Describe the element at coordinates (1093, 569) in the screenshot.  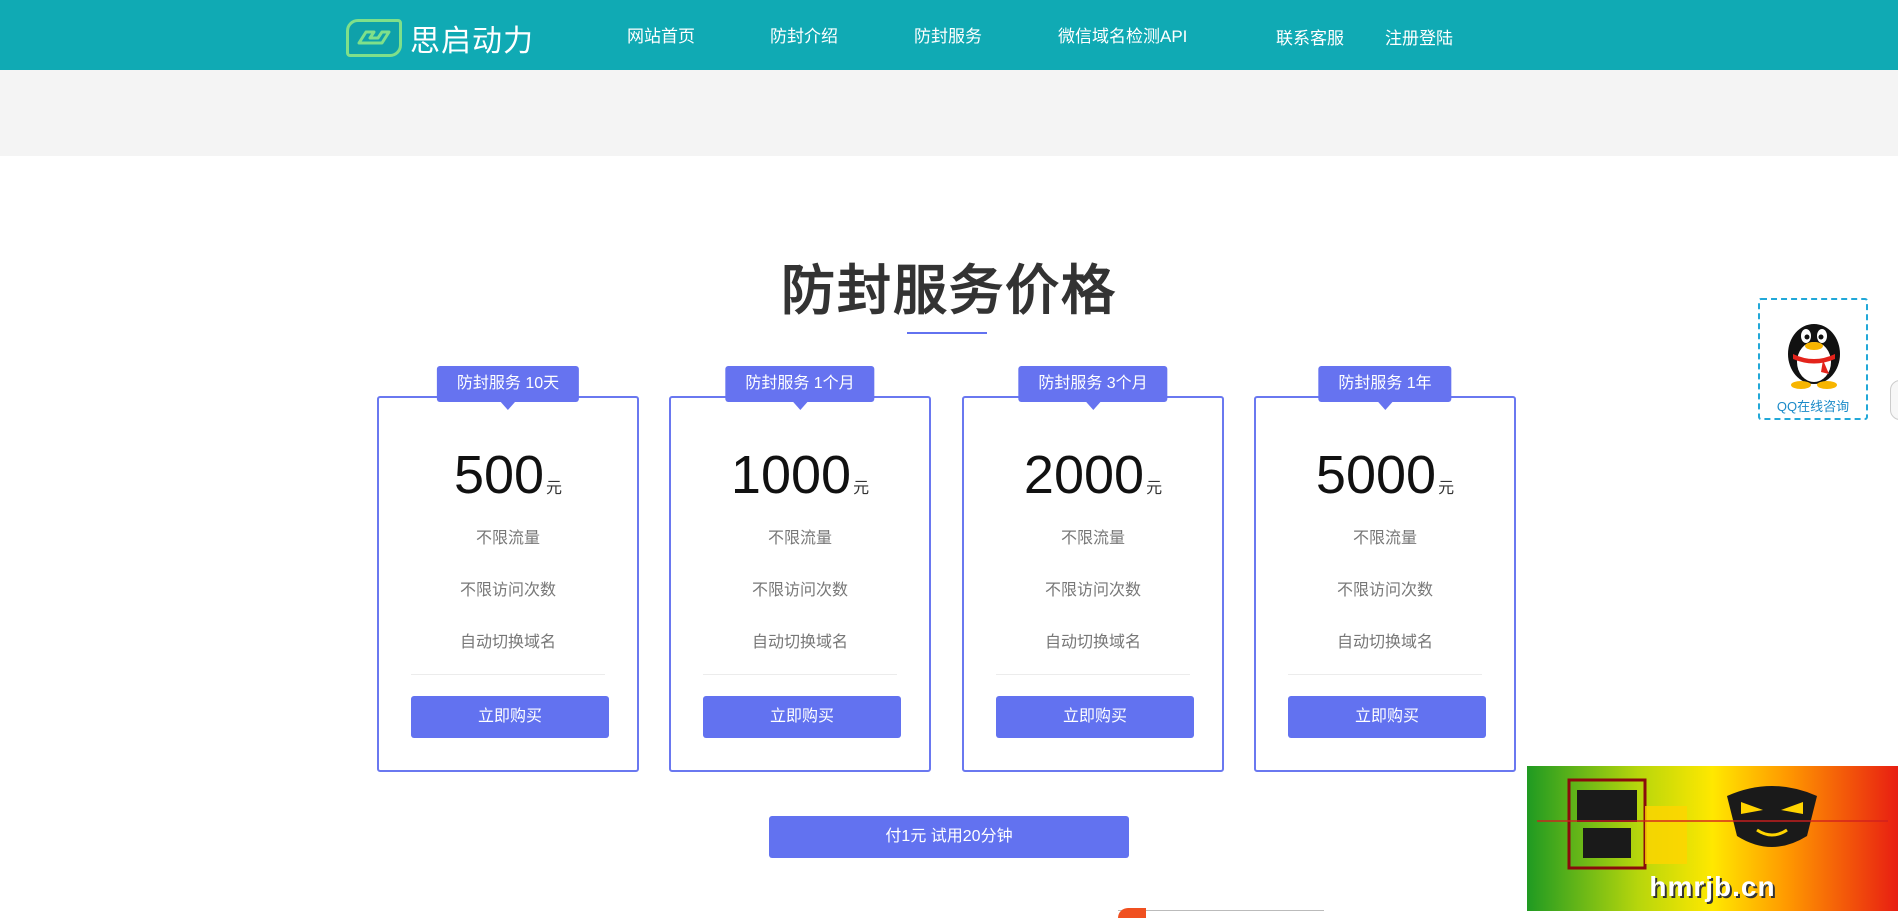
I see `pricing-card-3-months: 防封服务 3个月 2000 元 不限流量 不限访问次数 自动切换域名 立即购买` at that location.